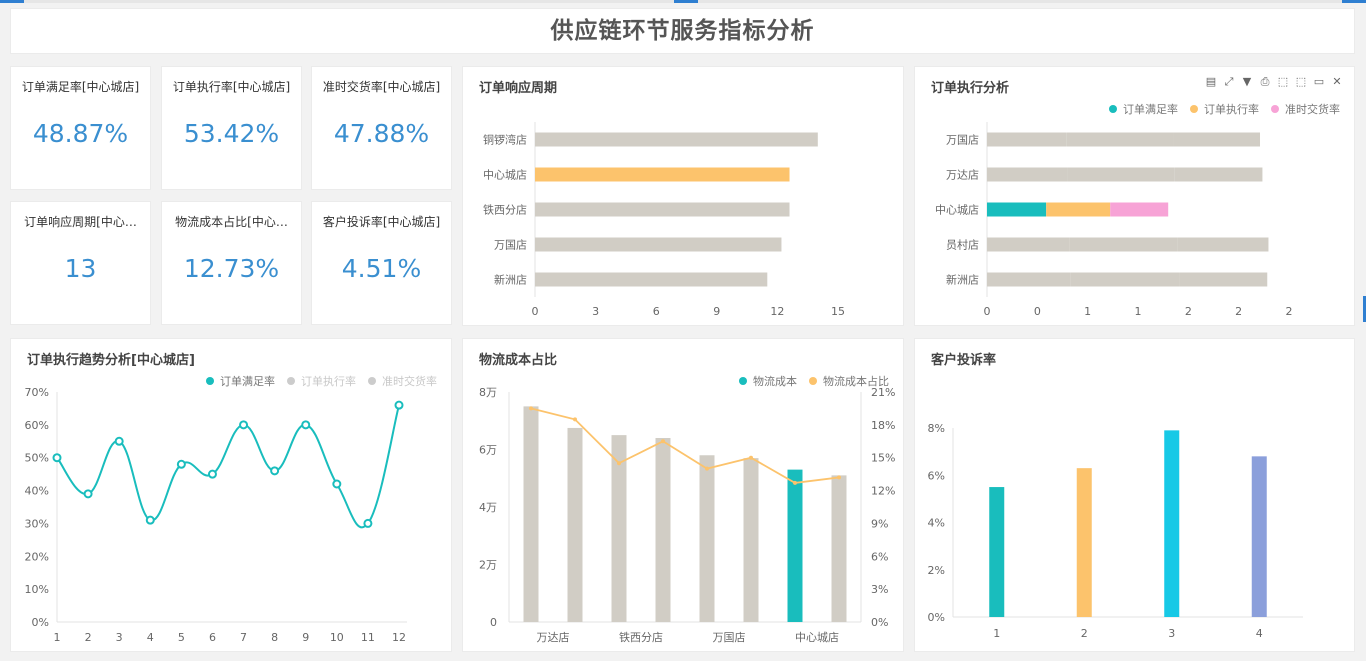 This screenshot has height=661, width=1366. Describe the element at coordinates (231, 87) in the screenshot. I see `kpi-title: 订单执行率[中心城店]` at that location.